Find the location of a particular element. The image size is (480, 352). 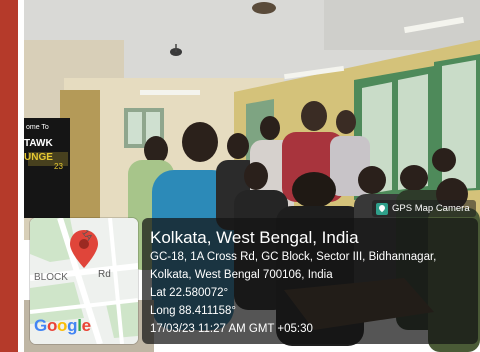

poster-year: 23 is located at coordinates (58, 166).